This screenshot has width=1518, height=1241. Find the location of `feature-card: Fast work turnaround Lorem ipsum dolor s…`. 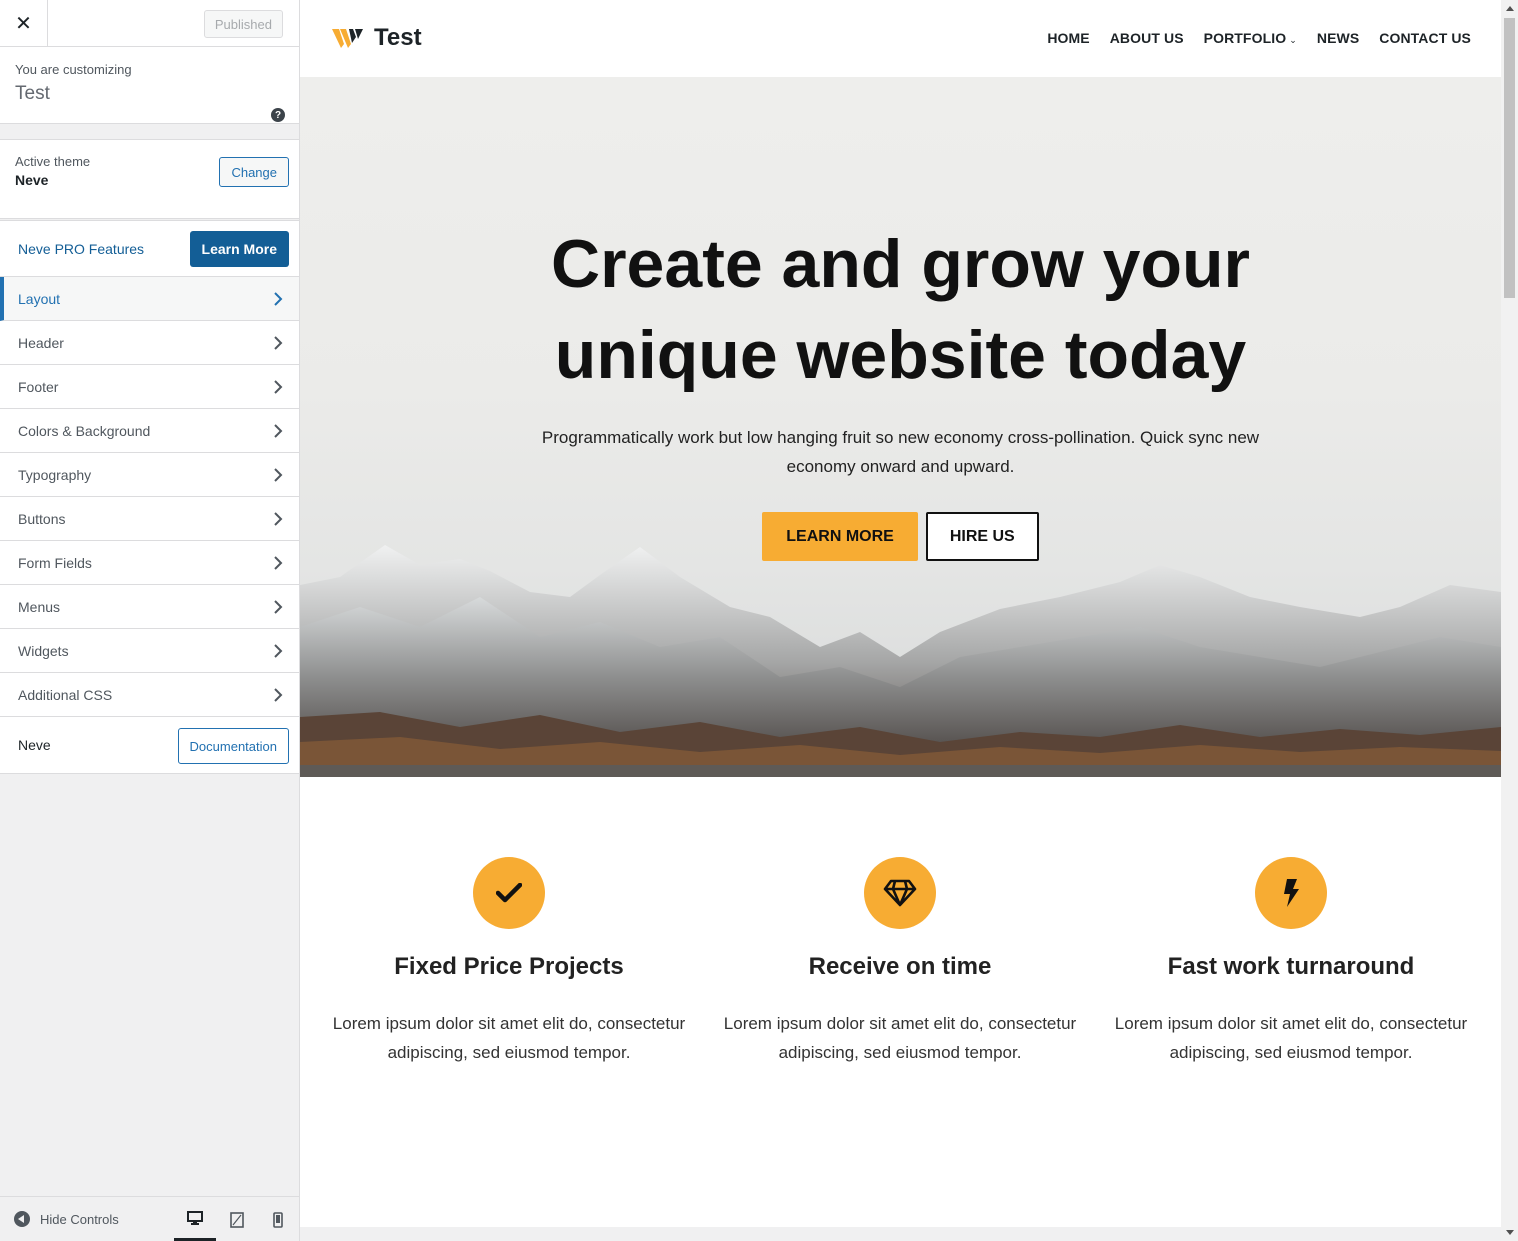

feature-card: Fast work turnaround Lorem ipsum dolor s… is located at coordinates (1291, 962).